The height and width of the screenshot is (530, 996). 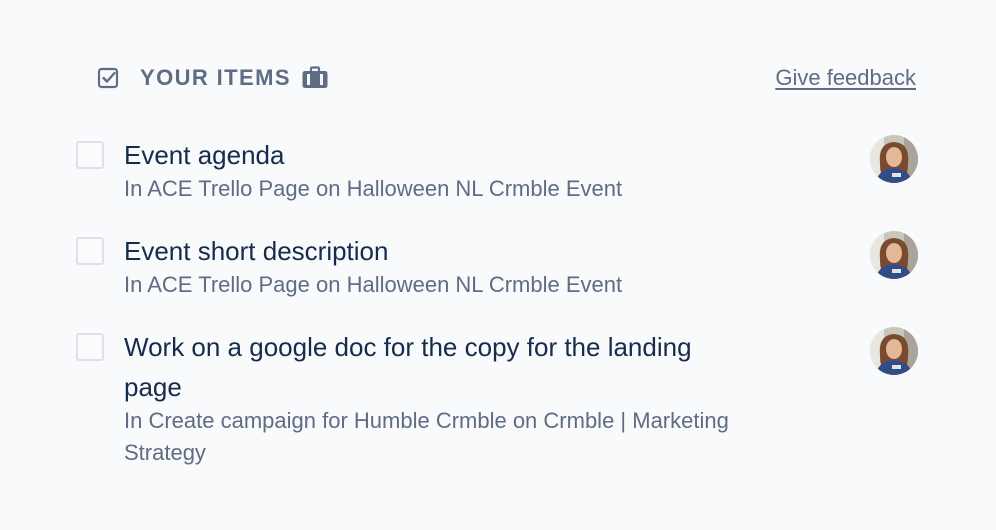 I want to click on section-header-left: YOUR ITEMS, so click(x=212, y=78).